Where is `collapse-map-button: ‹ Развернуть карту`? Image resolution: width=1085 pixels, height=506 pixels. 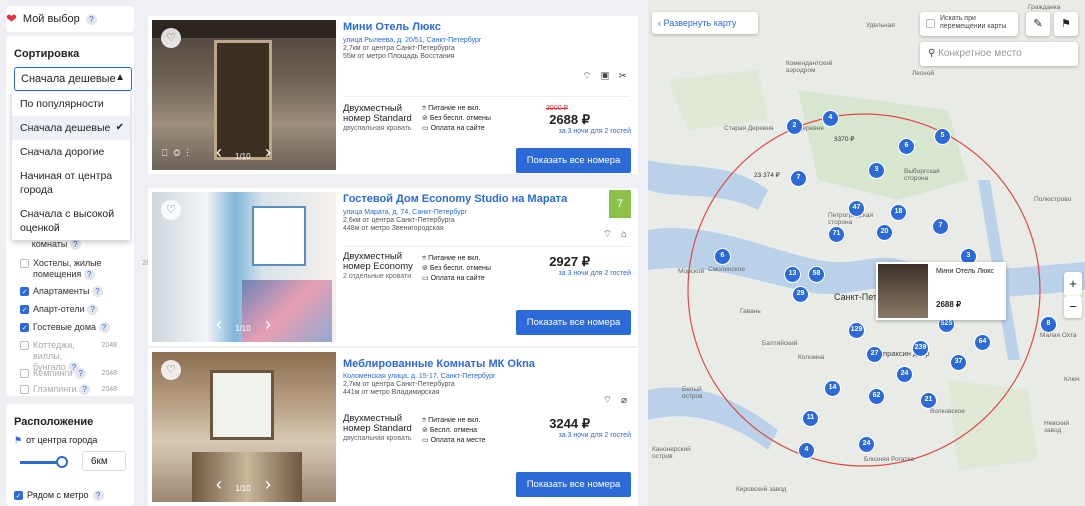 collapse-map-button: ‹ Развернуть карту is located at coordinates (705, 23).